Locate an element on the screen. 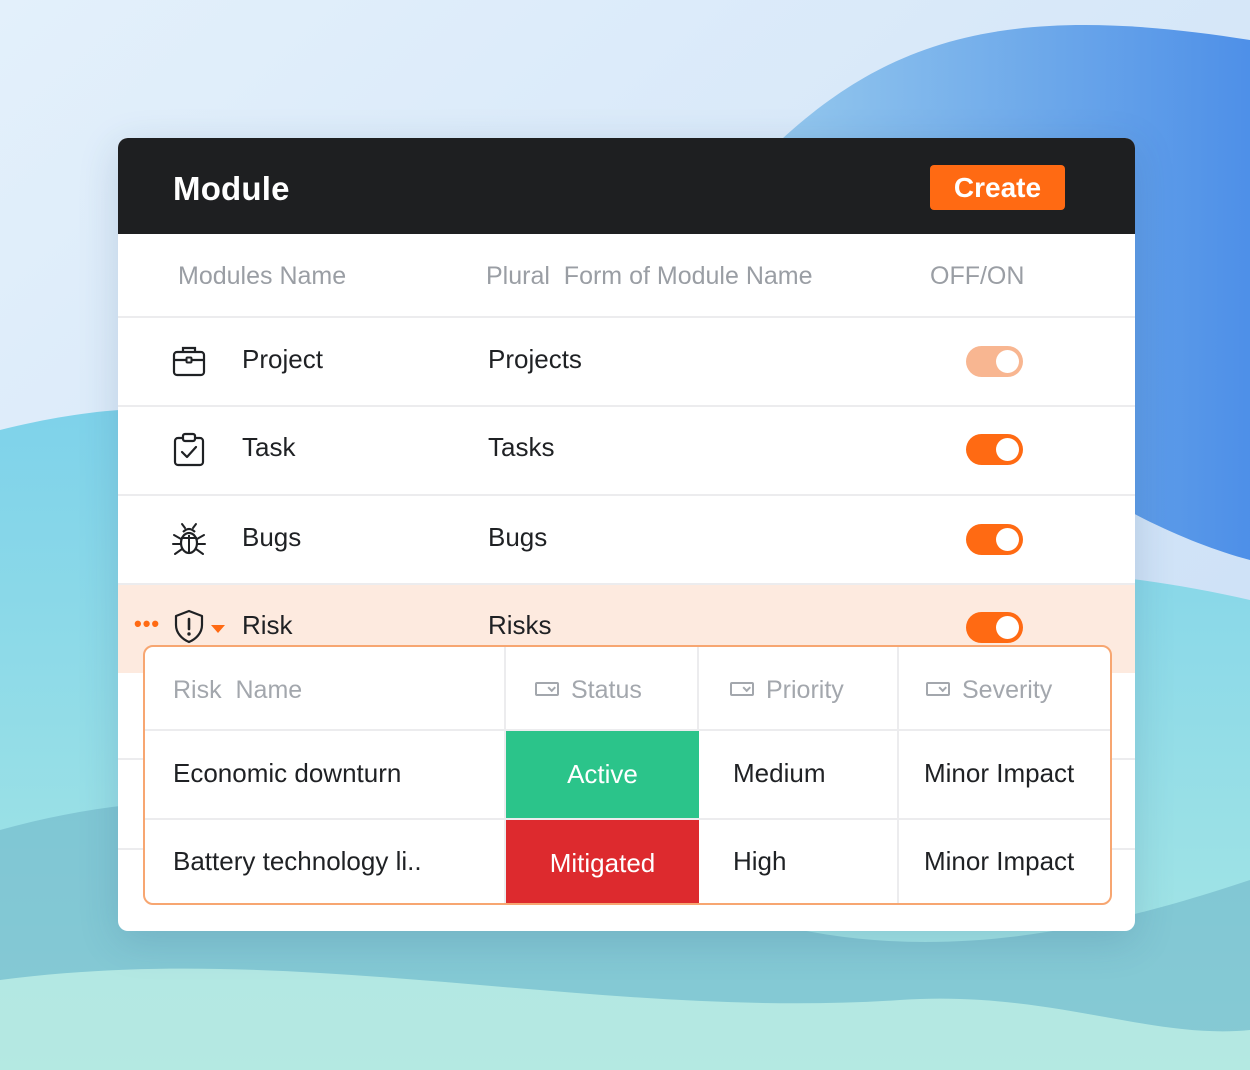 The width and height of the screenshot is (1250, 1070). create-button: Create is located at coordinates (997, 187).